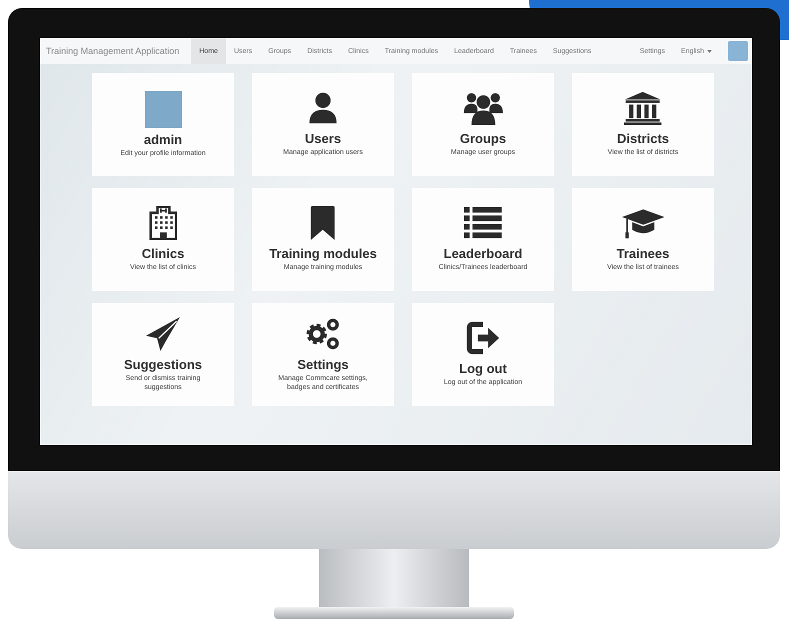 The width and height of the screenshot is (789, 644). I want to click on tile-title: Settings, so click(323, 364).